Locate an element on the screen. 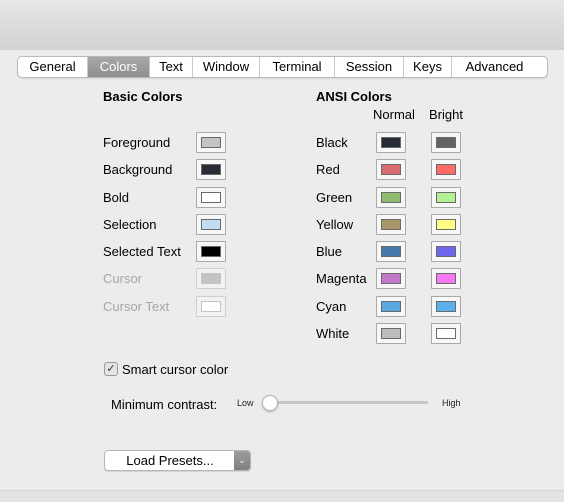  smart-cursor-color-label: Smart cursor color is located at coordinates (175, 369).